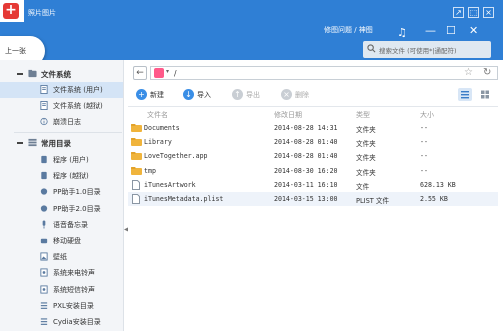  I want to click on sidebar-item-common-dir: Cydia安装目录, so click(61, 322).